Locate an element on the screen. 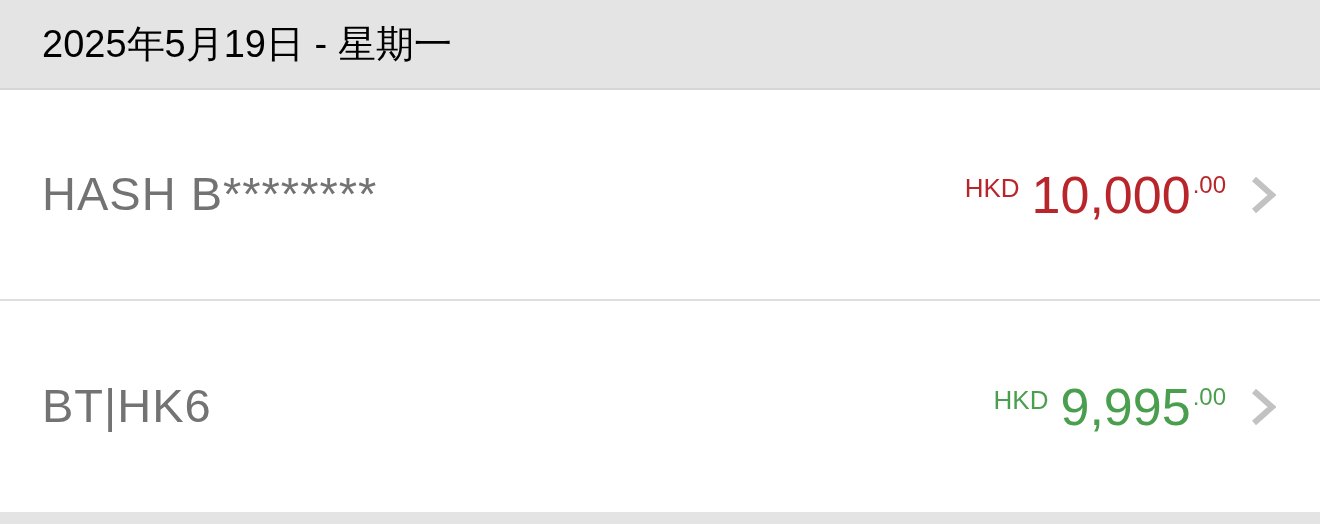 This screenshot has width=1320, height=525. date-header: 2025年5月19日 - 星期一 is located at coordinates (247, 44).